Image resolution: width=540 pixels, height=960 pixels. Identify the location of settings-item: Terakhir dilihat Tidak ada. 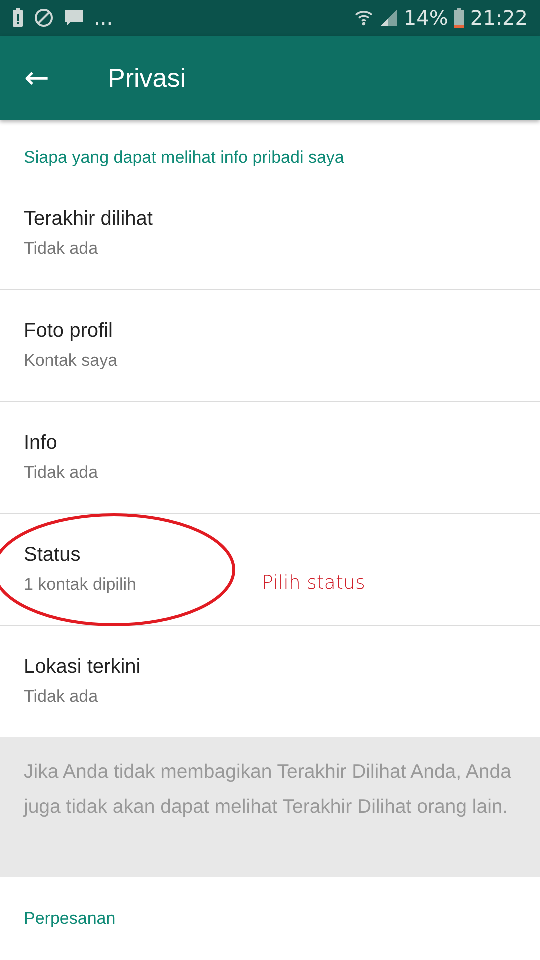
(270, 234).